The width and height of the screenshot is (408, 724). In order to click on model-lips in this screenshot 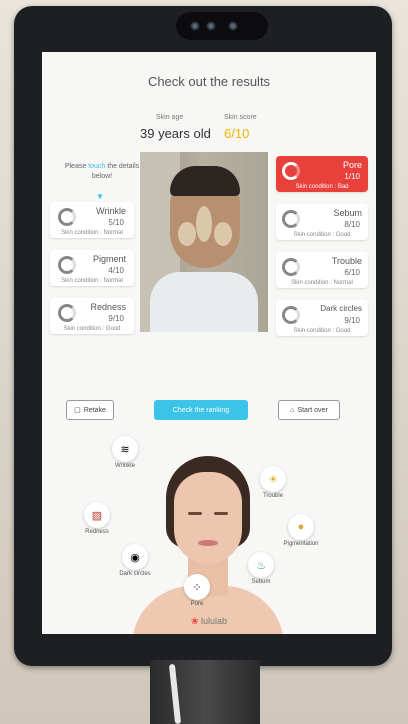, I will do `click(208, 543)`.